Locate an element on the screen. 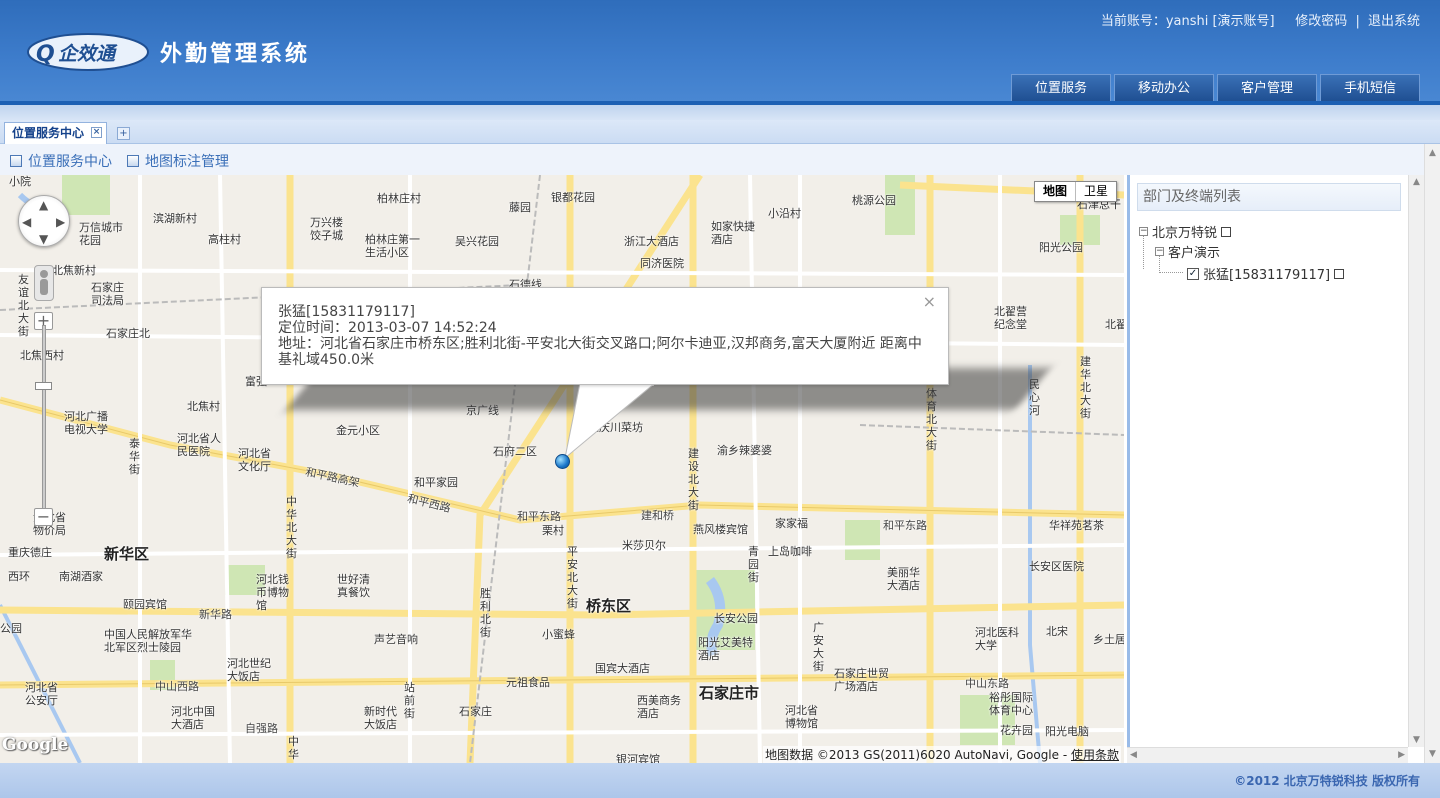 The width and height of the screenshot is (1440, 798). map-label: 家家福 is located at coordinates (791, 523).